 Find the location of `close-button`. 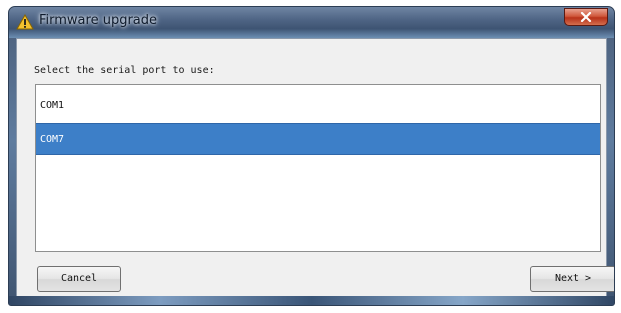

close-button is located at coordinates (586, 17).